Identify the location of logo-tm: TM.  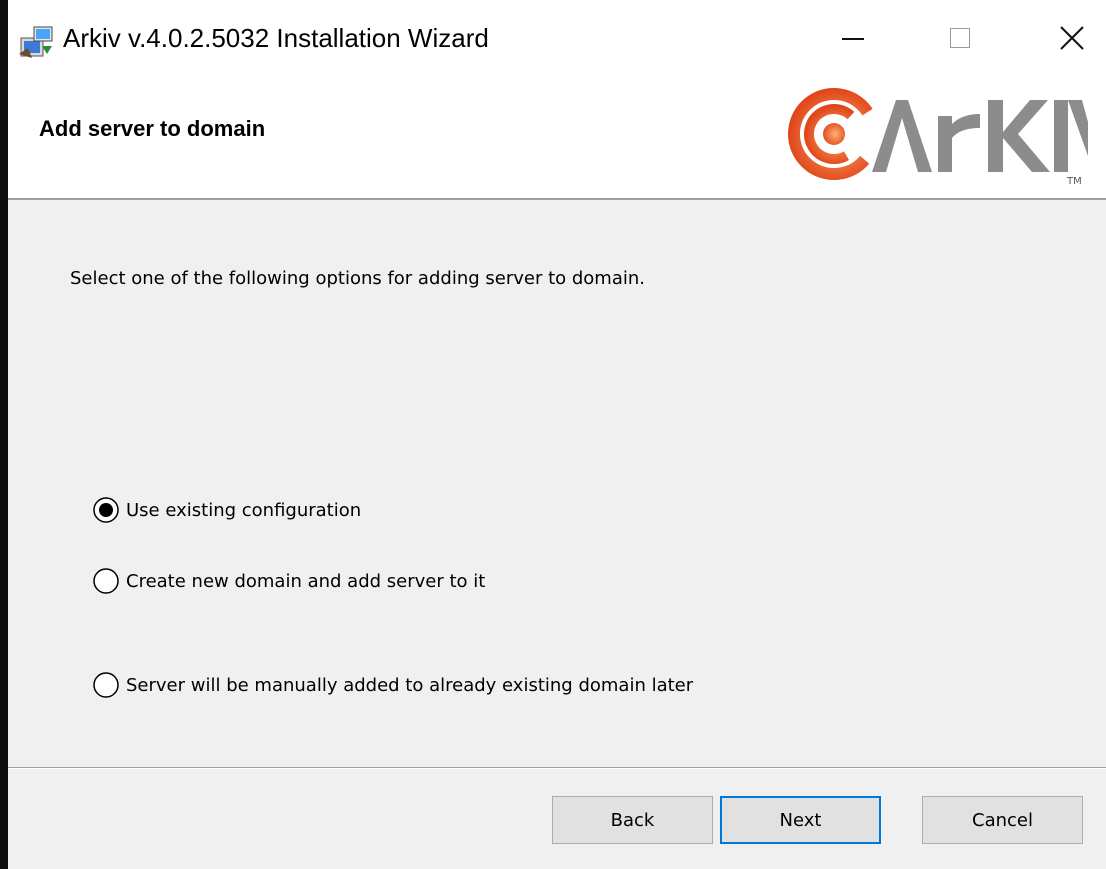
(1074, 181).